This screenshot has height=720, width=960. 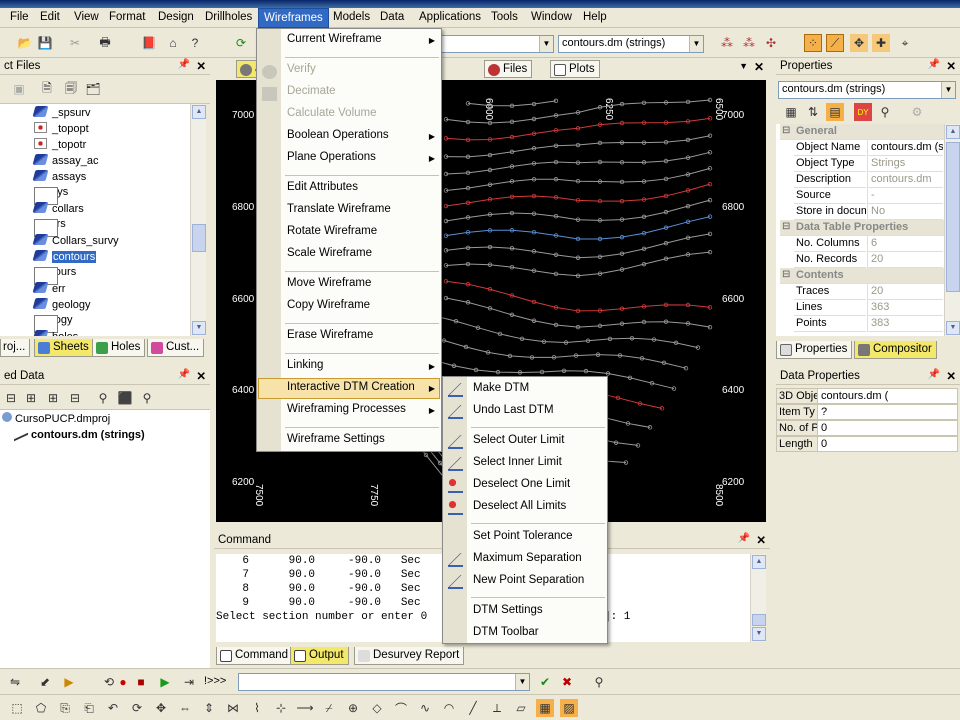 I want to click on menu-window: Window, so click(x=551, y=17).